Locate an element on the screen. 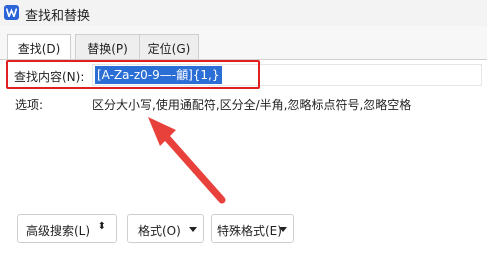 Image resolution: width=487 pixels, height=254 pixels. options-text: 区分大小写,使用通配符,区分全/半角,忽略标点符号,忽略空格 is located at coordinates (252, 105).